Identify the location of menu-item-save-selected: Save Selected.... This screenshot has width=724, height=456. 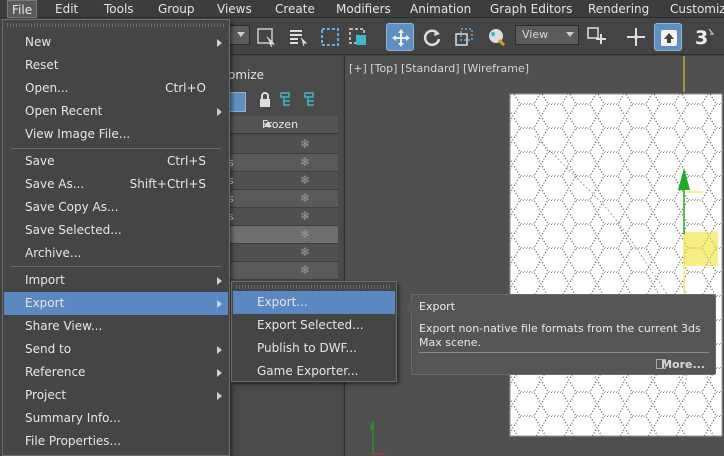
(116, 230).